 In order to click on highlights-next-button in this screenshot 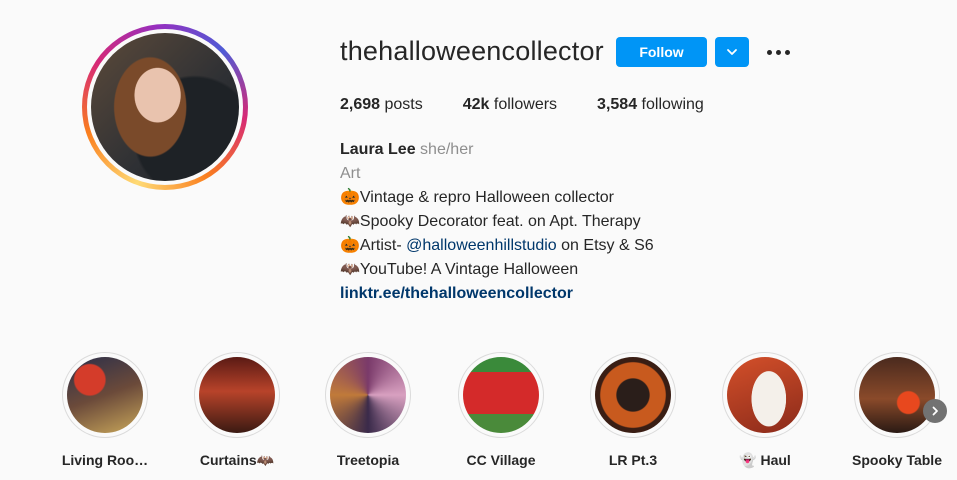, I will do `click(935, 411)`.